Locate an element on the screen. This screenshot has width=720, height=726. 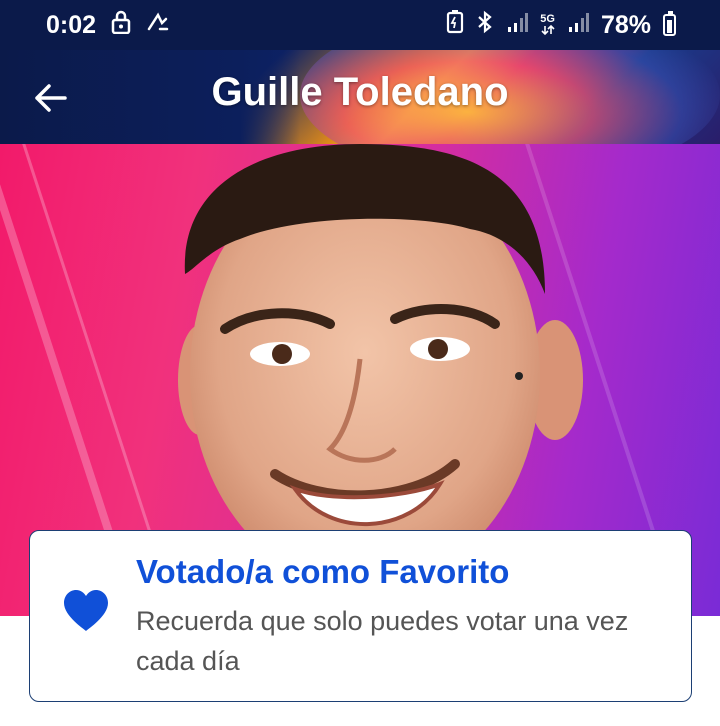
battery-percent: 78% is located at coordinates (625, 24).